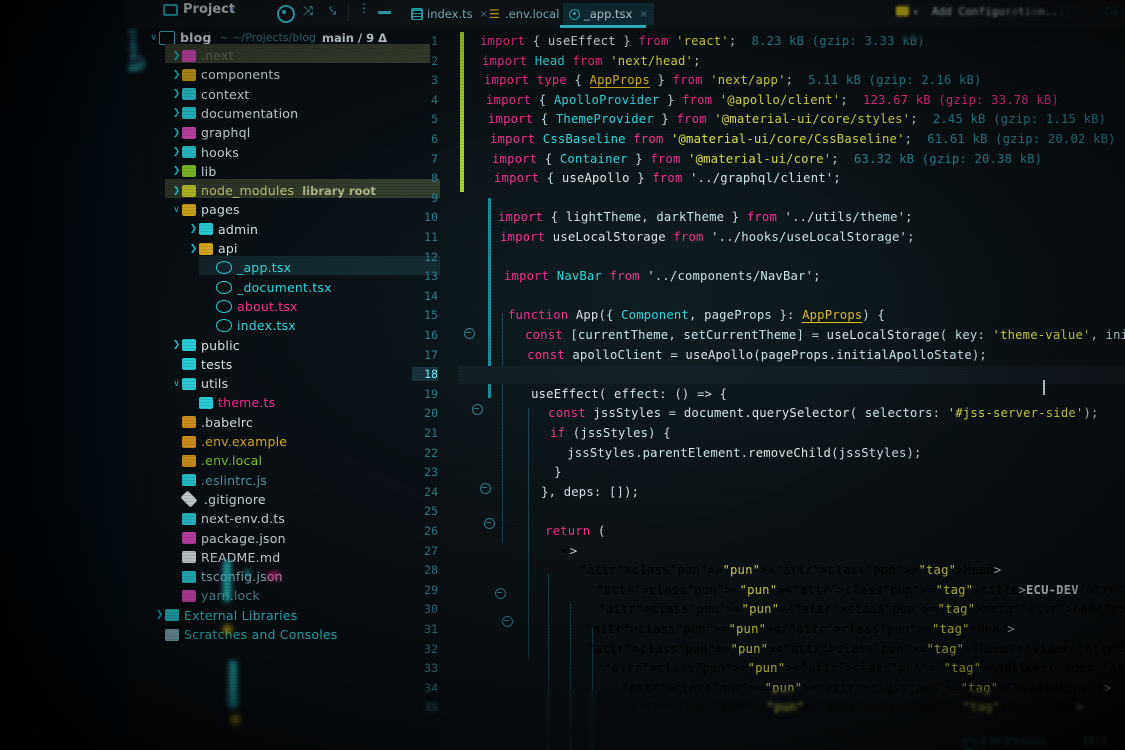  I want to click on code-line: import Head from 'next/head';, so click(591, 61).